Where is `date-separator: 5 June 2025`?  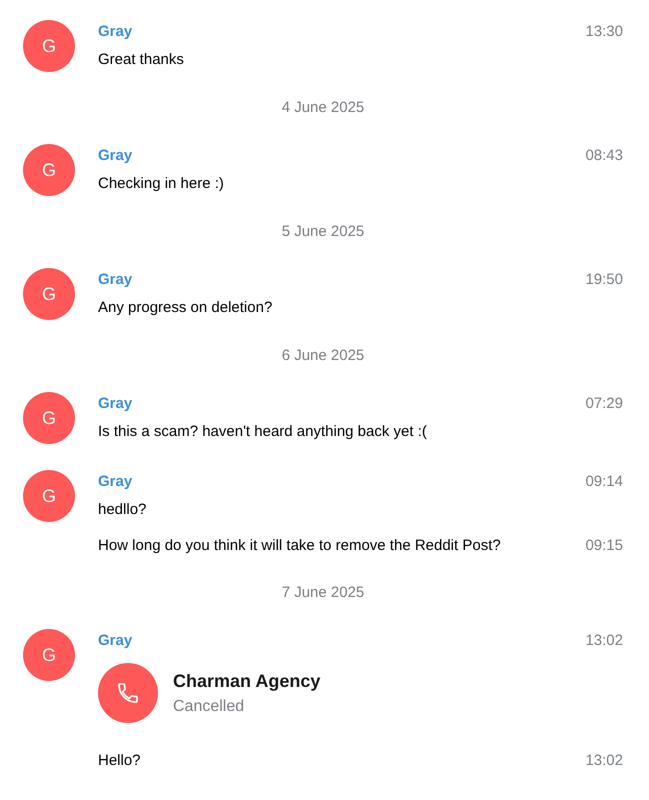 date-separator: 5 June 2025 is located at coordinates (323, 232).